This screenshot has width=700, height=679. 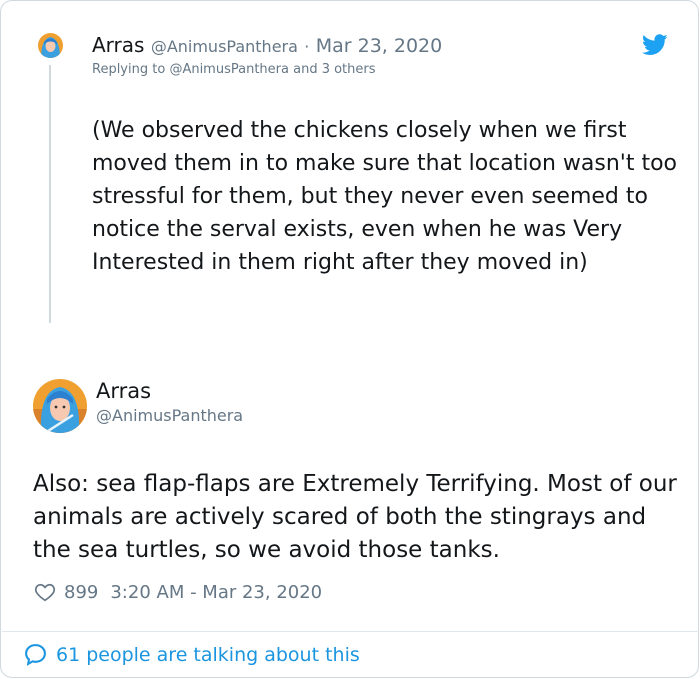 I want to click on reply-avatar, so click(x=50, y=45).